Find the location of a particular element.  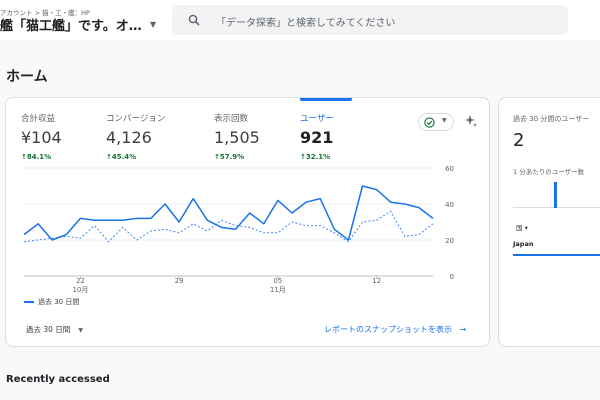

date-range-label: 過去 30 日間 is located at coordinates (48, 329).